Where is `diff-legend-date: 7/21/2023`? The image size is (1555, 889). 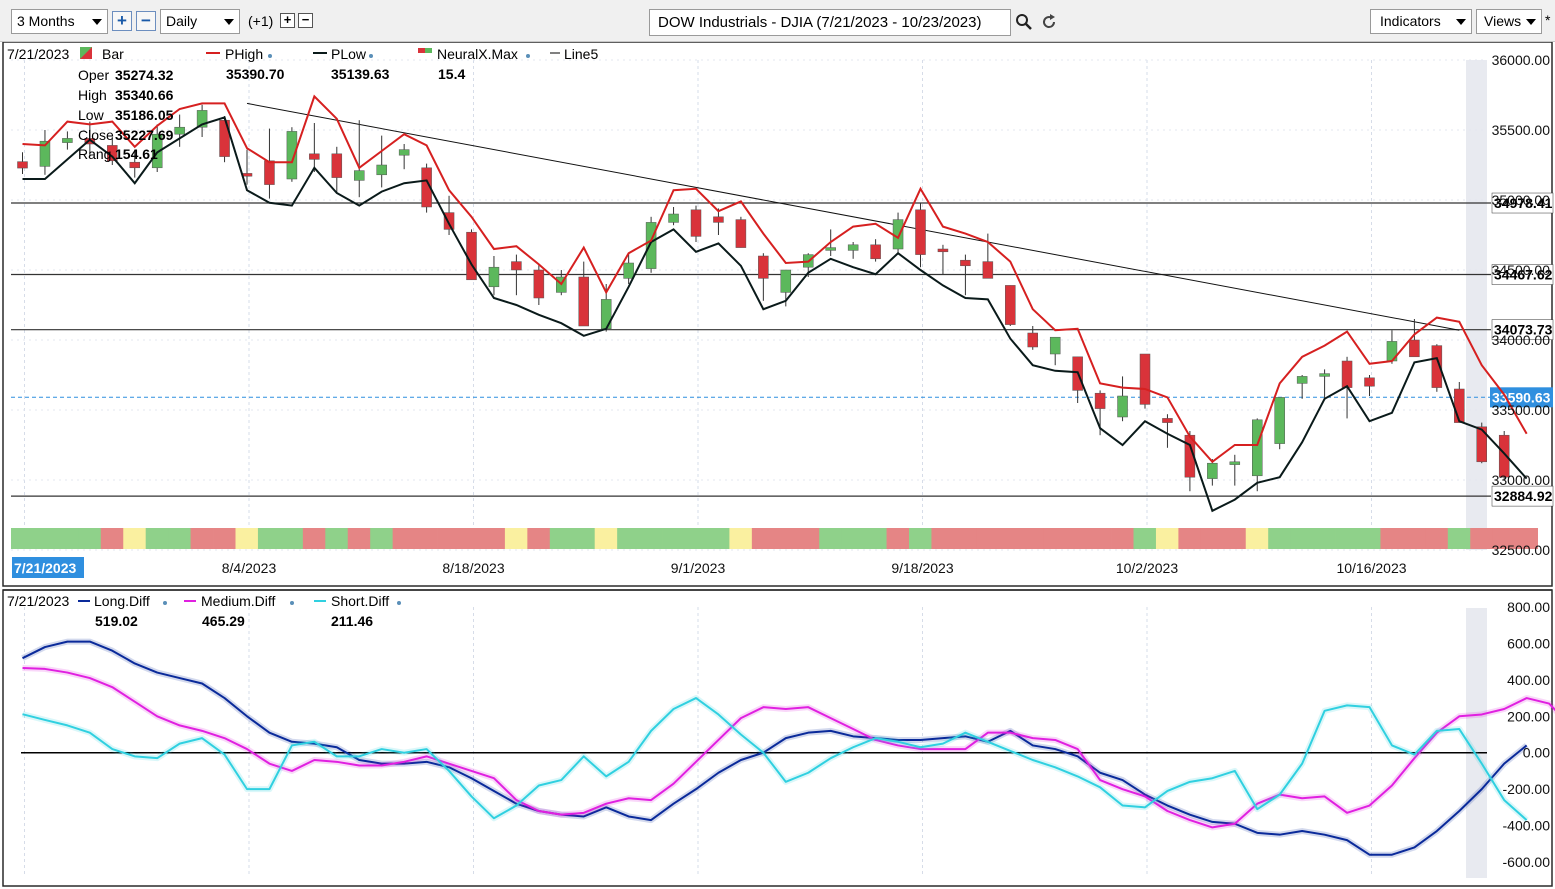
diff-legend-date: 7/21/2023 is located at coordinates (38, 601).